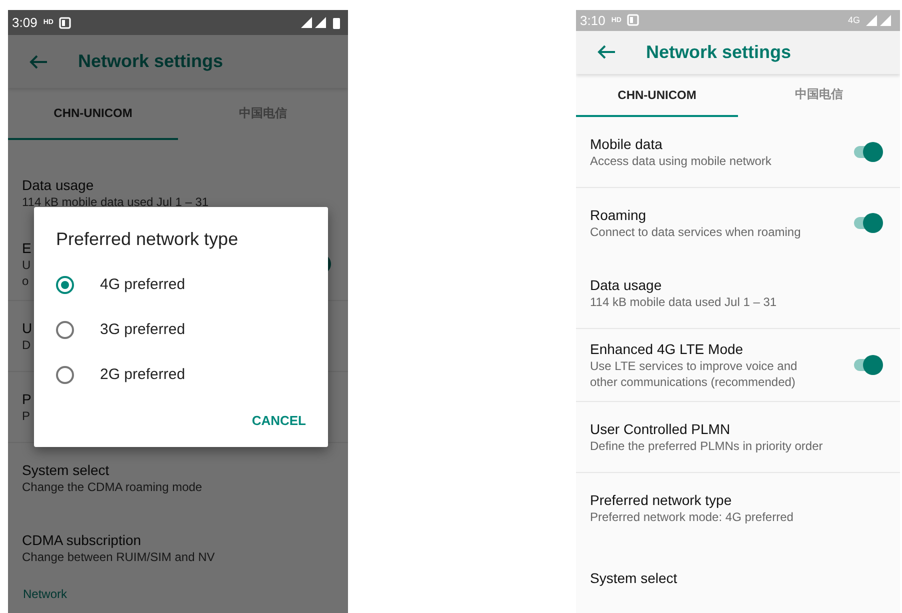 The height and width of the screenshot is (613, 902). What do you see at coordinates (661, 500) in the screenshot?
I see `setting-title: Preferred network type` at bounding box center [661, 500].